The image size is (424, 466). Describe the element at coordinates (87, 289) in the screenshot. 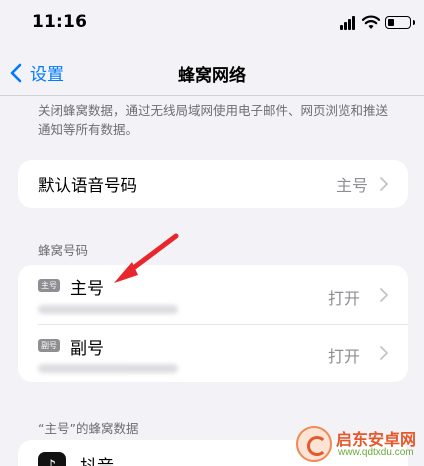

I see `primary-line-name: 主号` at that location.